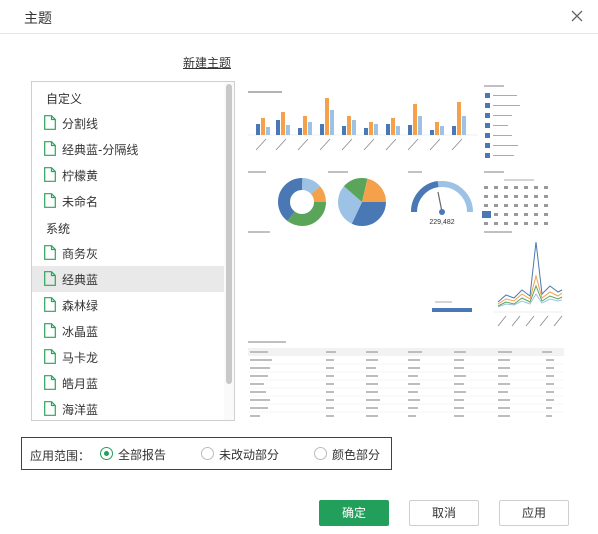 The height and width of the screenshot is (534, 598). I want to click on theme-item-jingdianlan: 经典蓝, so click(128, 279).